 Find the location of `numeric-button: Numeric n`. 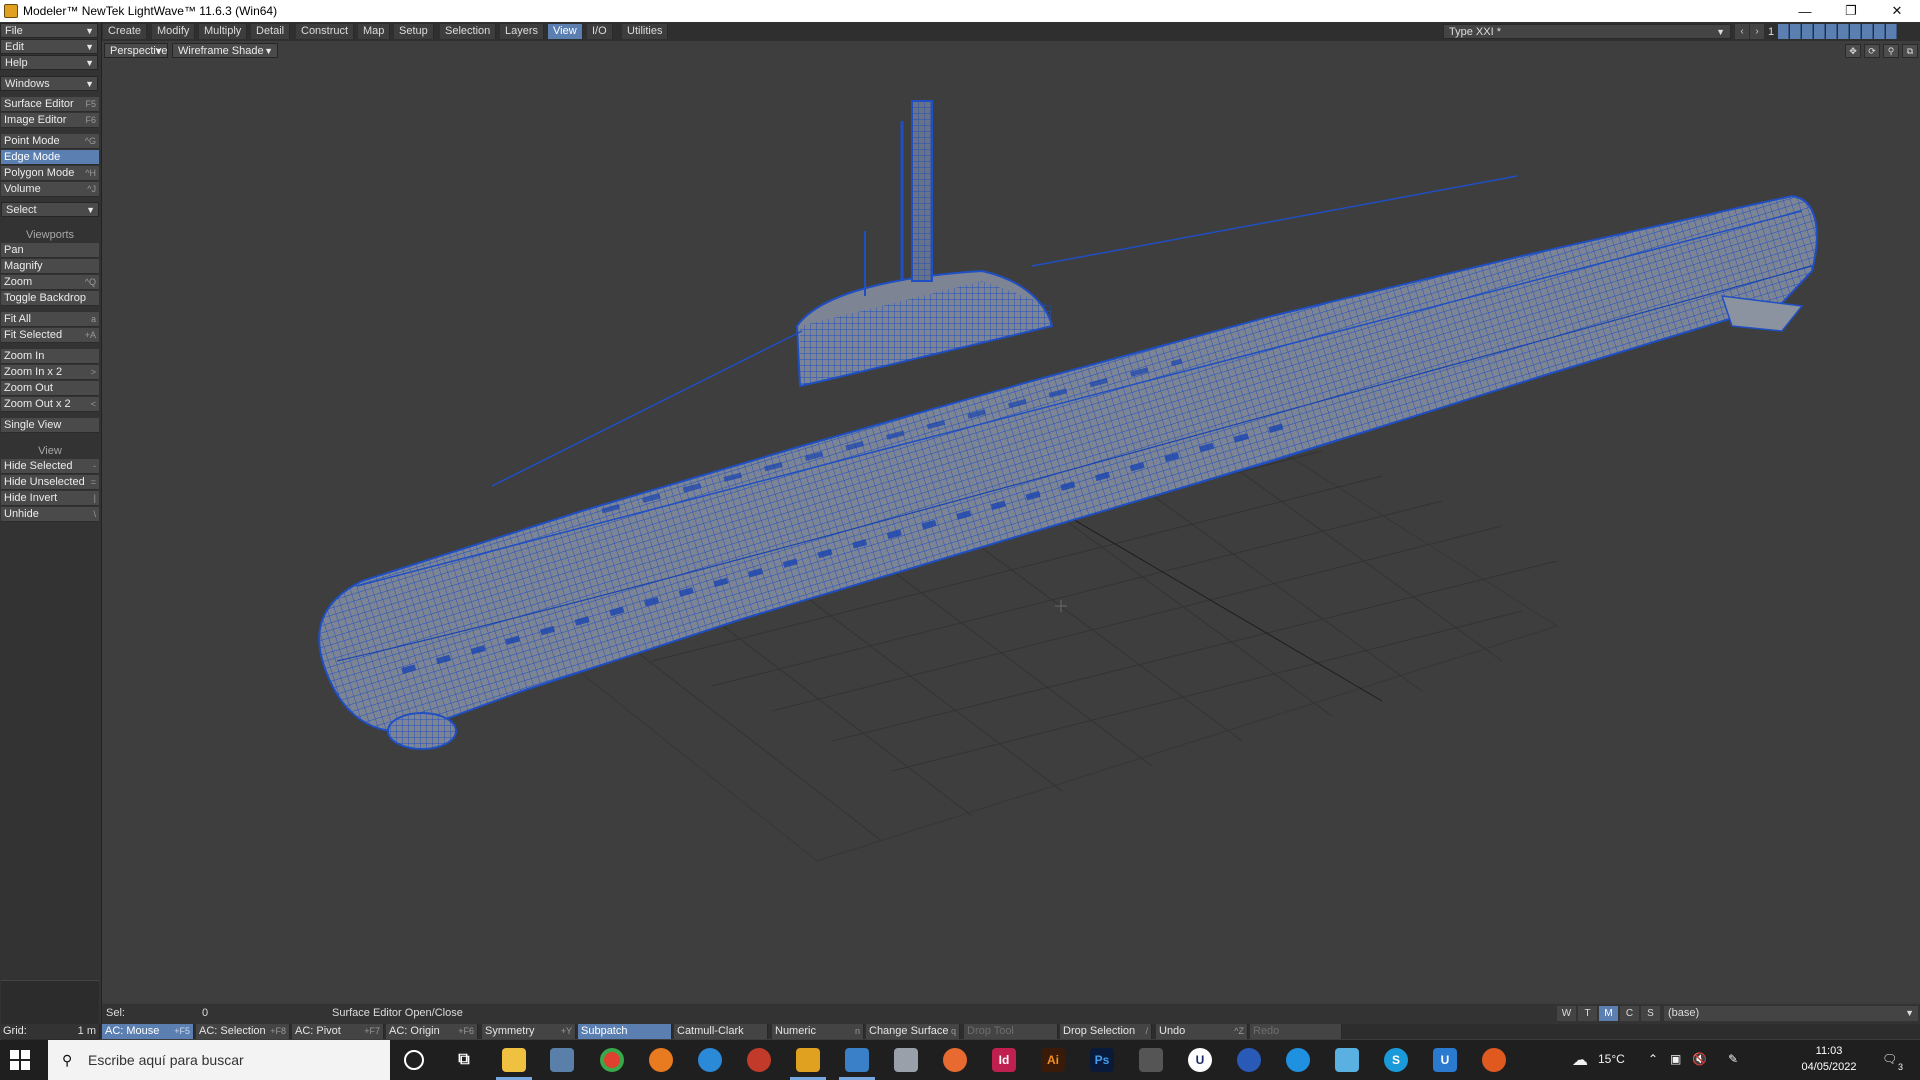

numeric-button: Numeric n is located at coordinates (818, 1031).